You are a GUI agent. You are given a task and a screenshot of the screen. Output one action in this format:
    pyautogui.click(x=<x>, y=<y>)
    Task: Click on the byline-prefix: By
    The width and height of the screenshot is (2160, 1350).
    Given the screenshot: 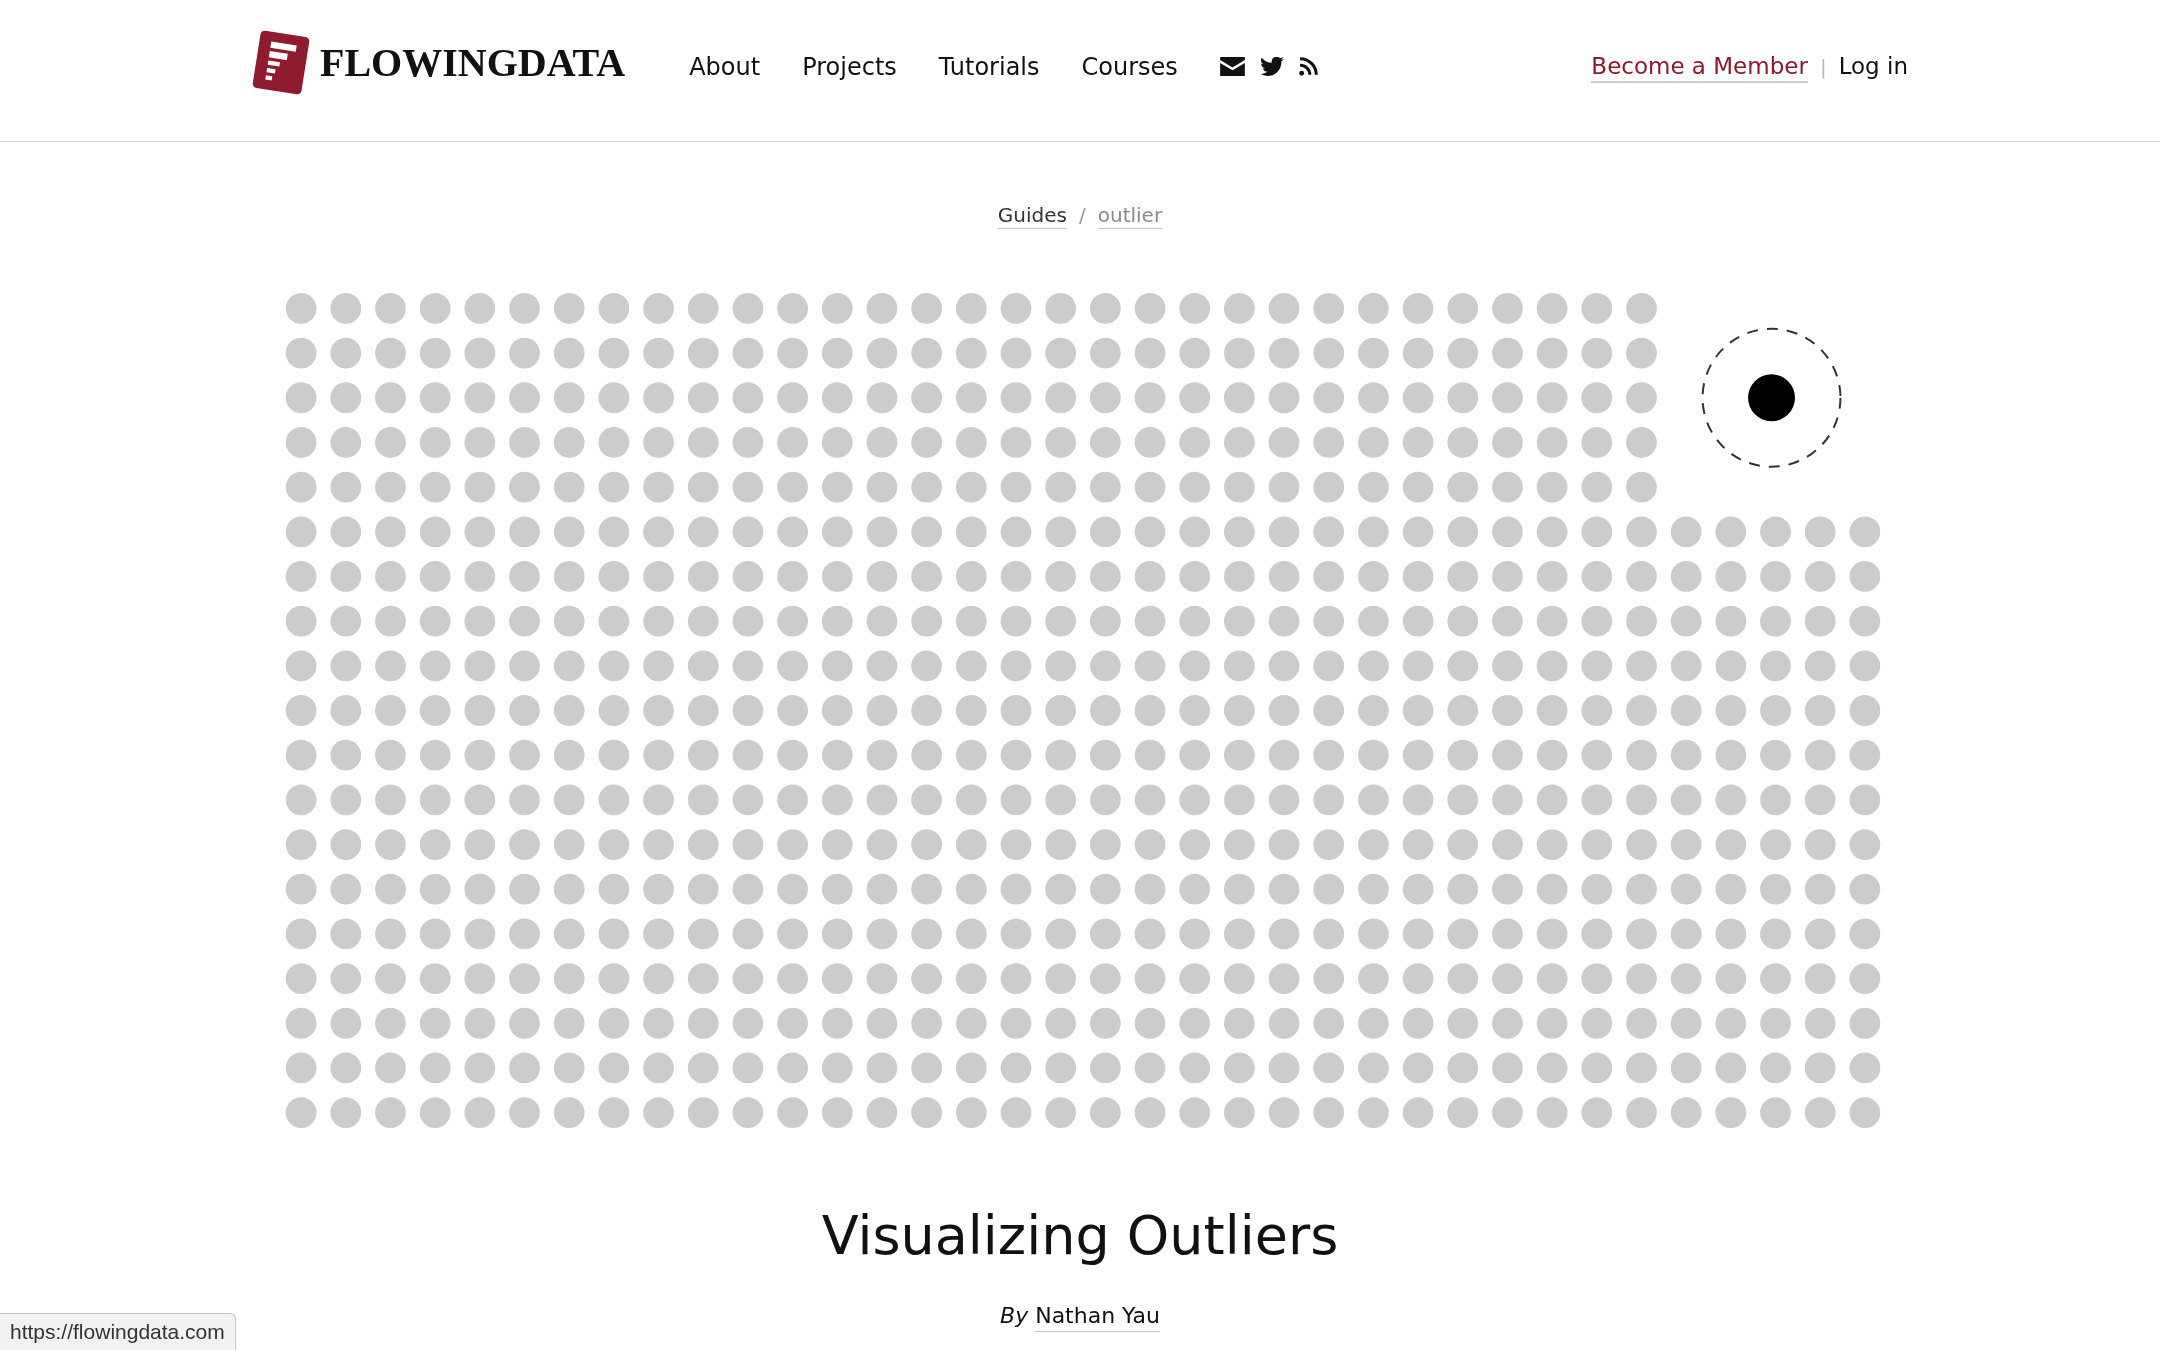 What is the action you would take?
    pyautogui.click(x=1014, y=1316)
    